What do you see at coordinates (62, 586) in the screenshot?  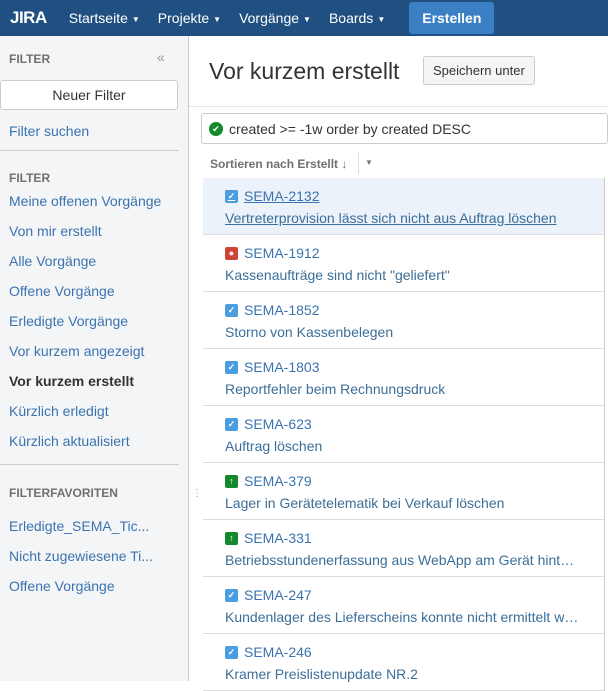 I see `favorite-item: Offene Vorgänge` at bounding box center [62, 586].